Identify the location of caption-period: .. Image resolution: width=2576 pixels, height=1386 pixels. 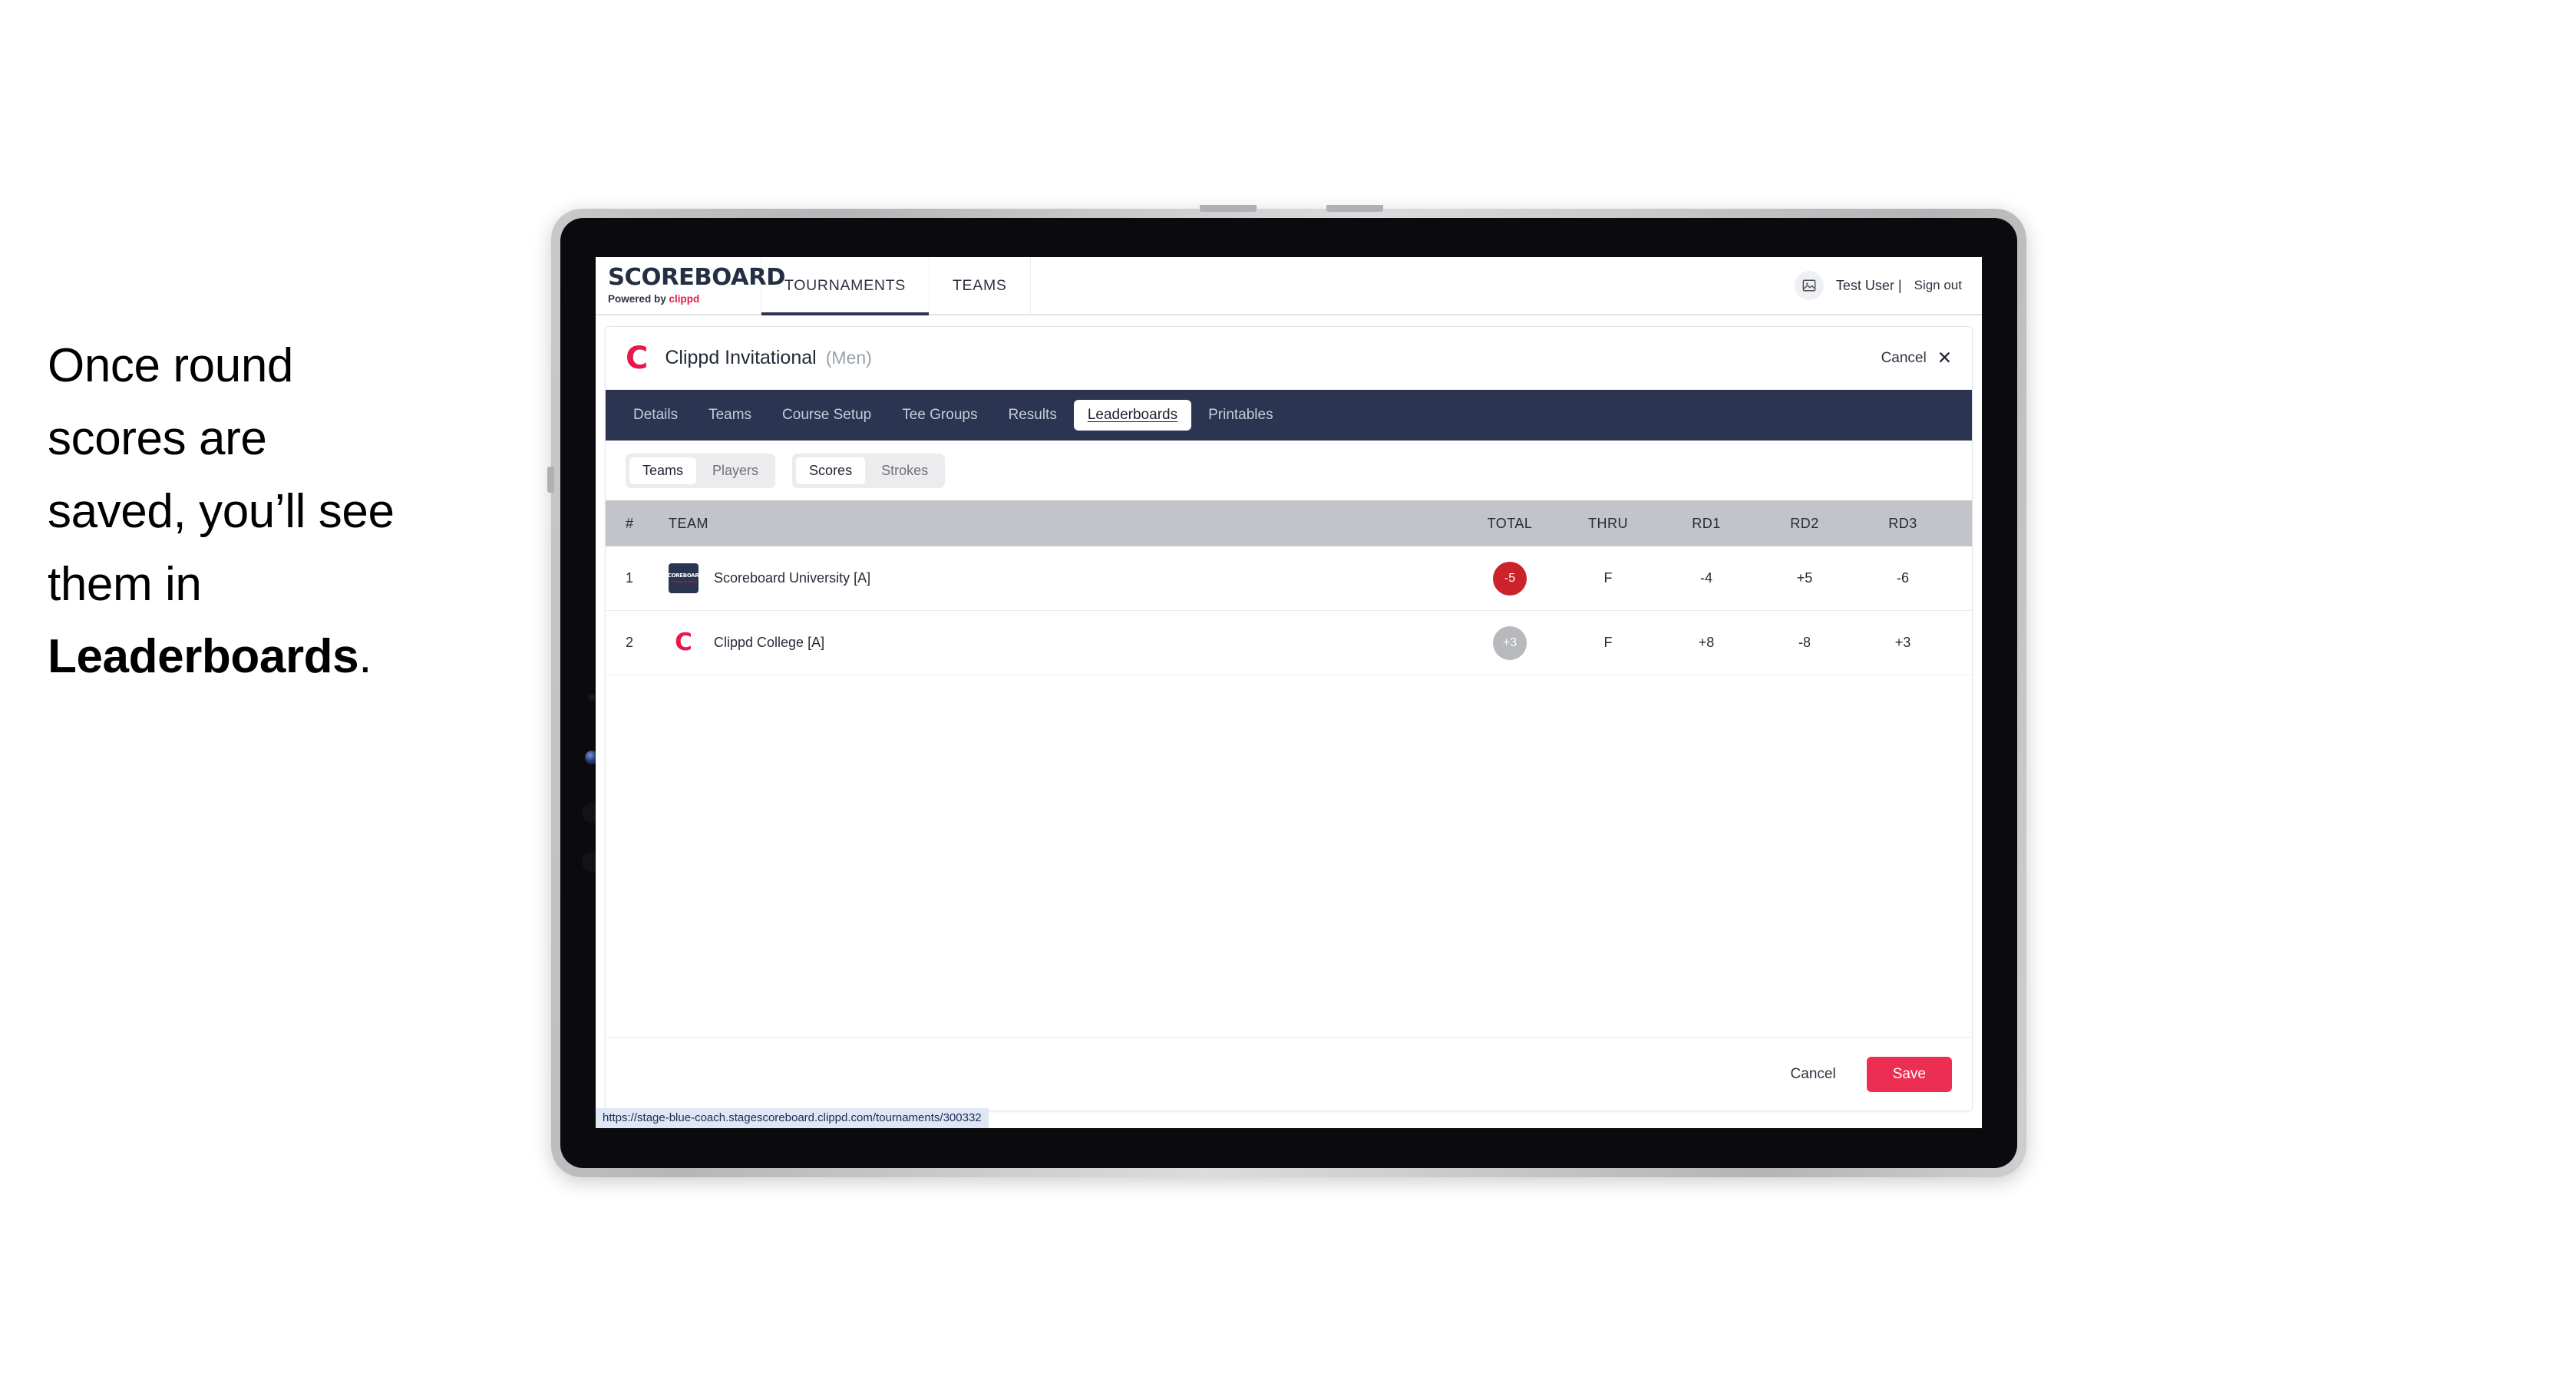
(365, 657).